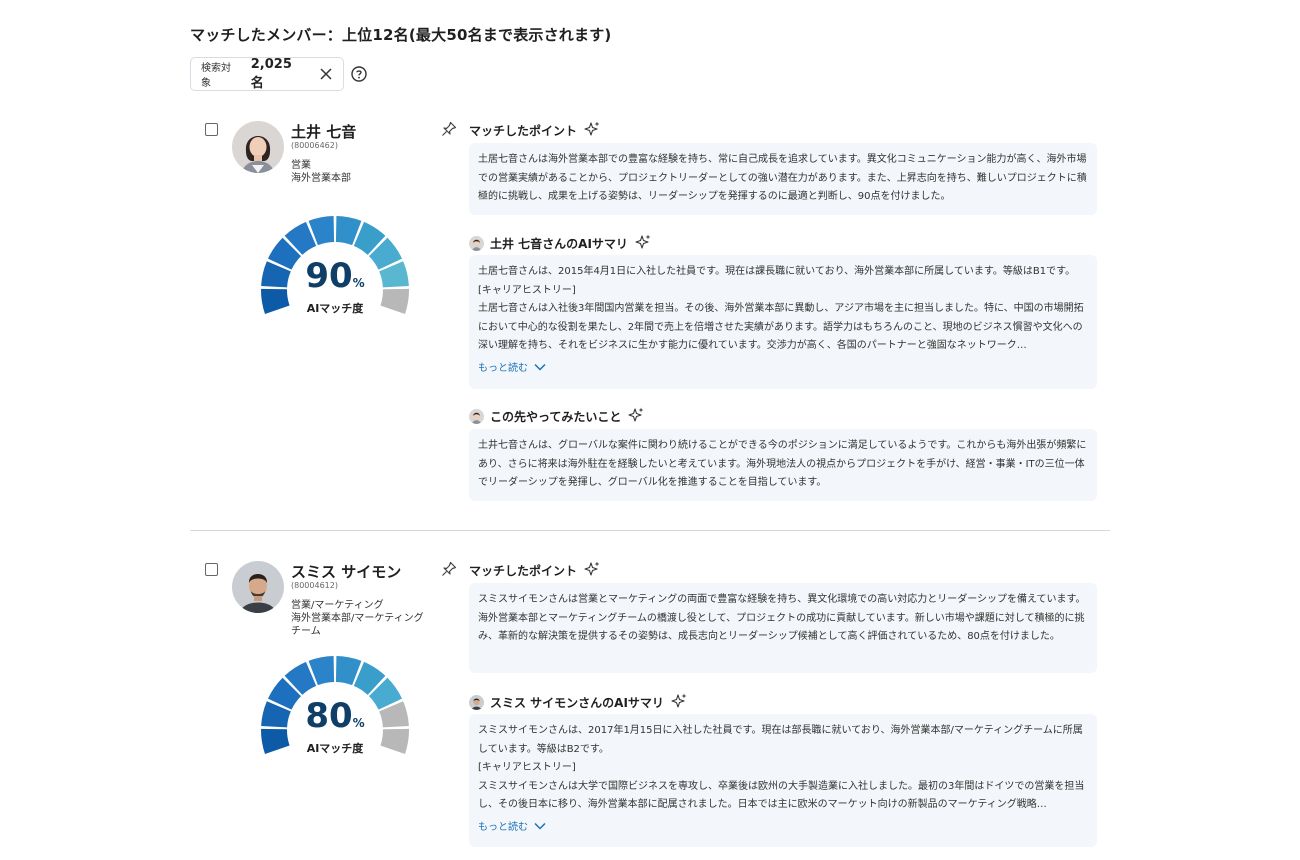 Image resolution: width=1300 pixels, height=860 pixels. What do you see at coordinates (326, 74) in the screenshot?
I see `close-icon` at bounding box center [326, 74].